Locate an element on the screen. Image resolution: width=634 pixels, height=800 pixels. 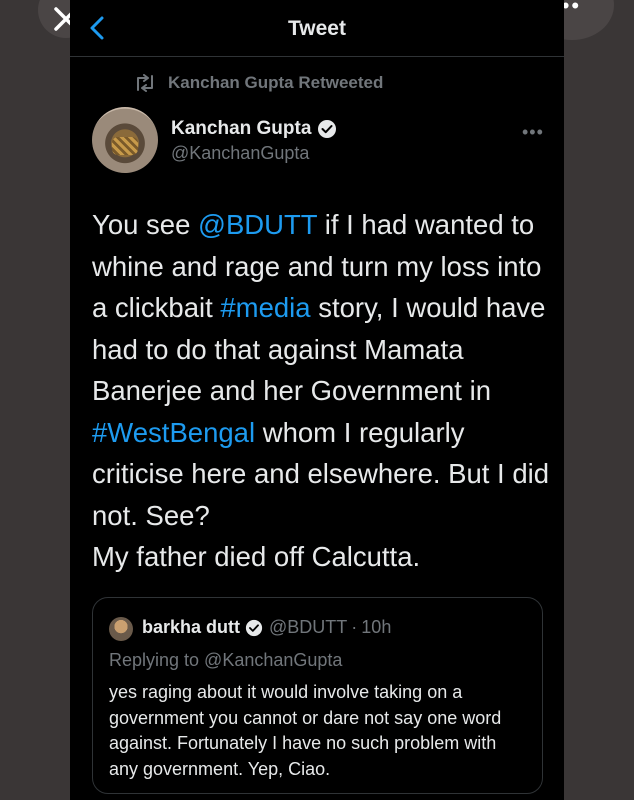
author-handle: @KanchanGupta is located at coordinates (240, 153).